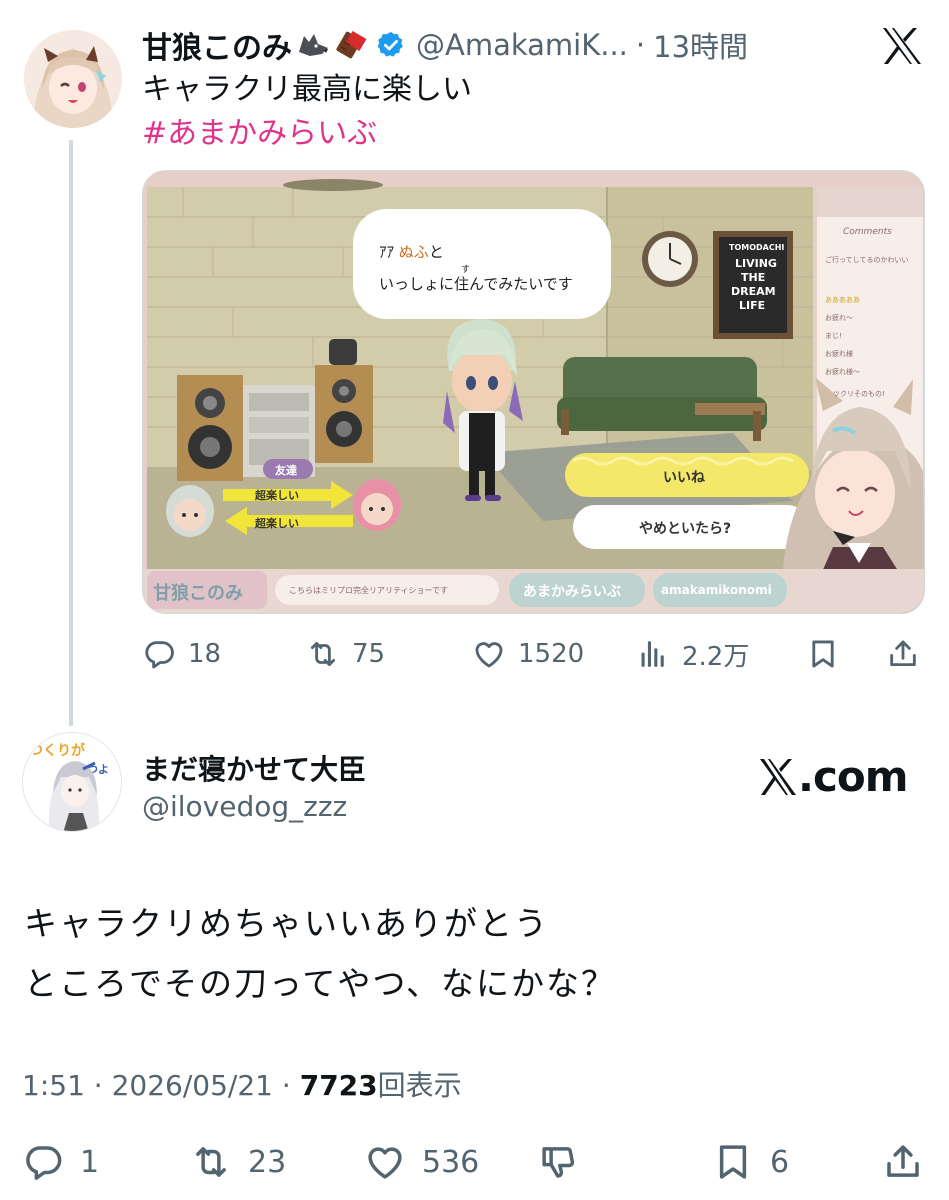 This screenshot has height=1200, width=949. I want to click on comments-title: Comments, so click(867, 232).